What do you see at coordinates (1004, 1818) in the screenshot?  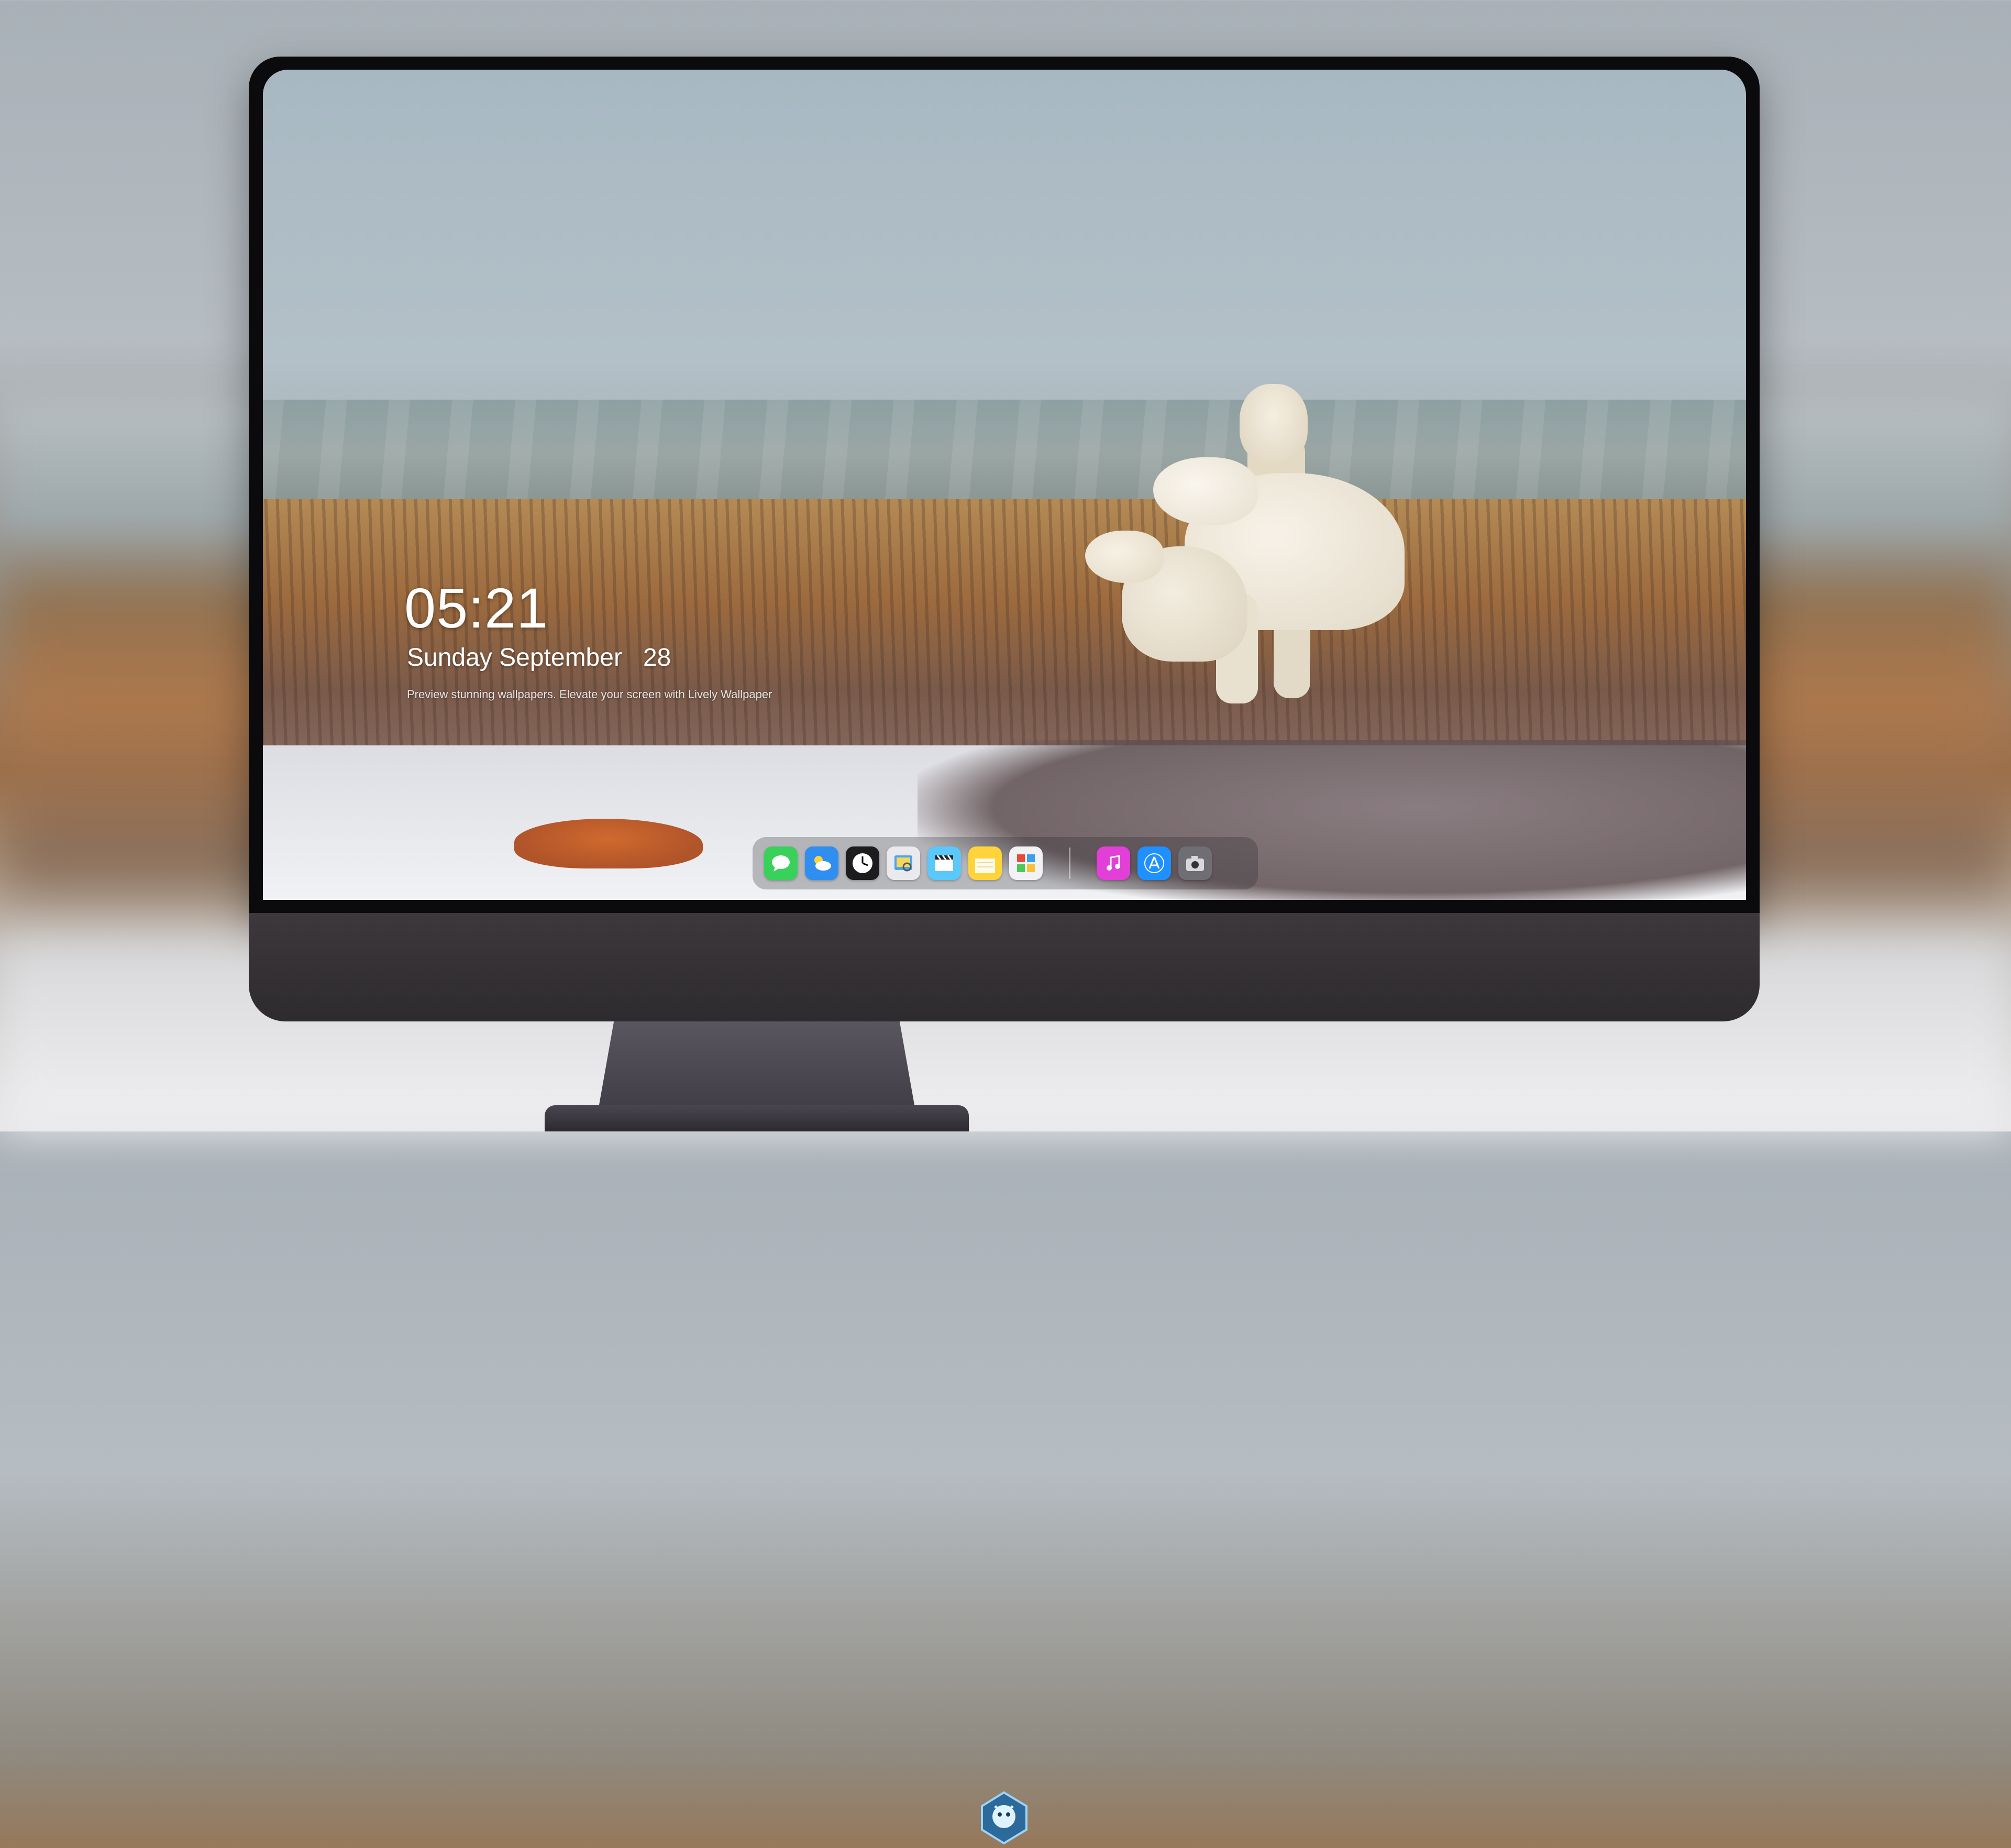 I see `brand-logo-icon` at bounding box center [1004, 1818].